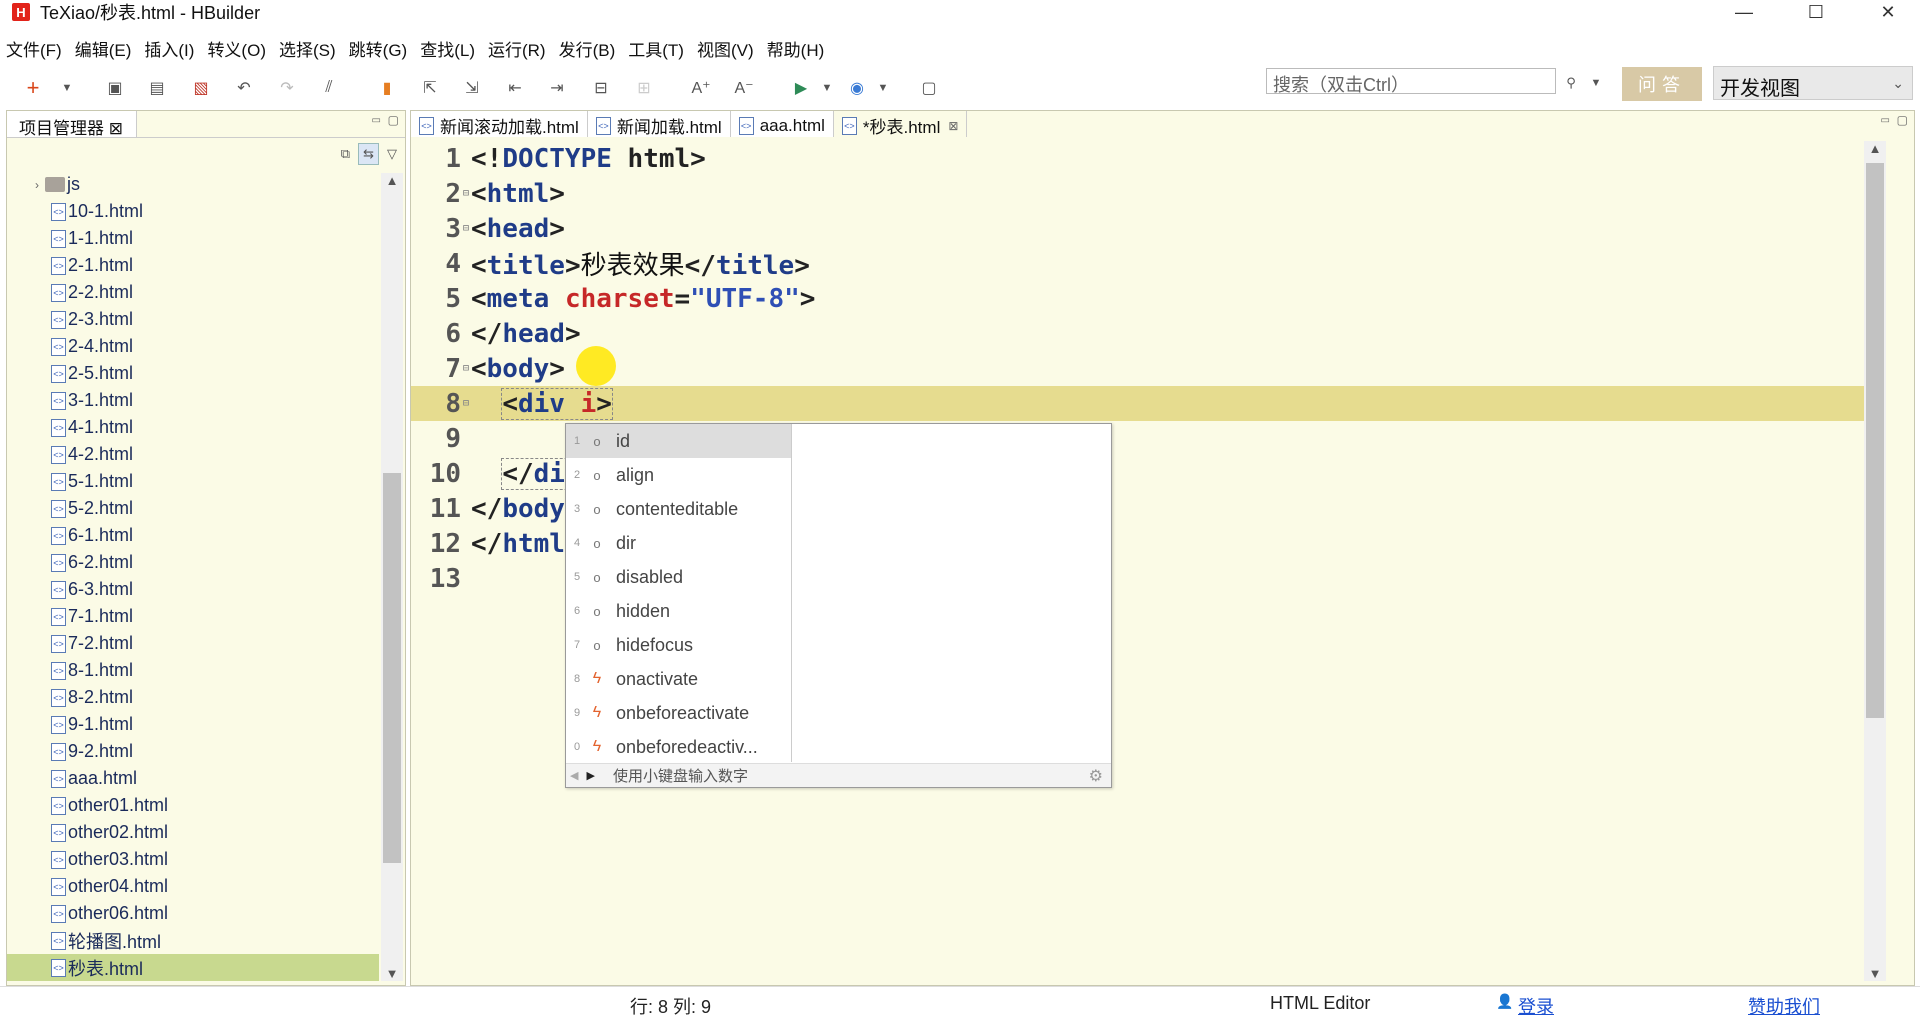  I want to click on tree-folder-js: › js, so click(193, 184).